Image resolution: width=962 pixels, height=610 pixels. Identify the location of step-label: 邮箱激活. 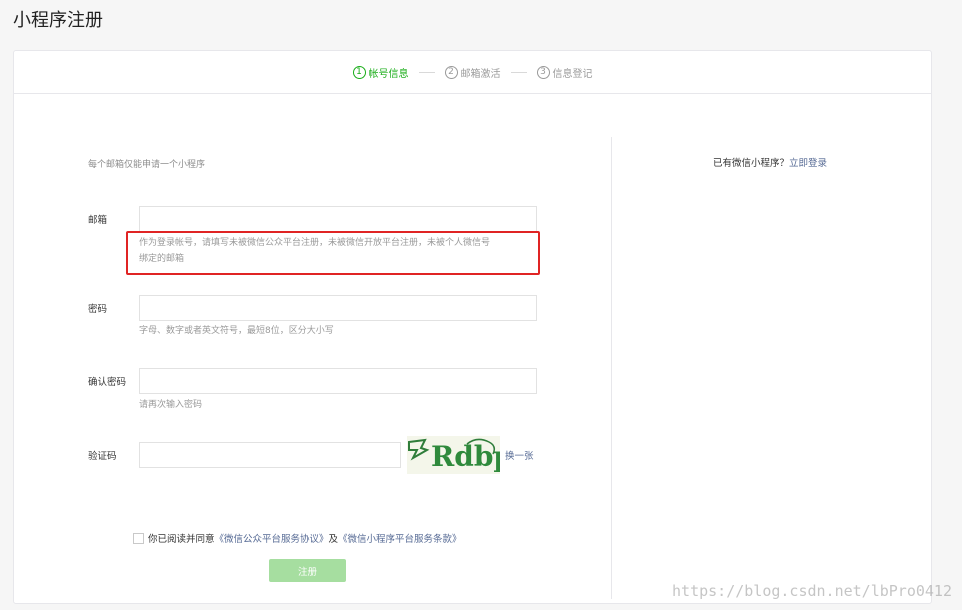
(480, 74).